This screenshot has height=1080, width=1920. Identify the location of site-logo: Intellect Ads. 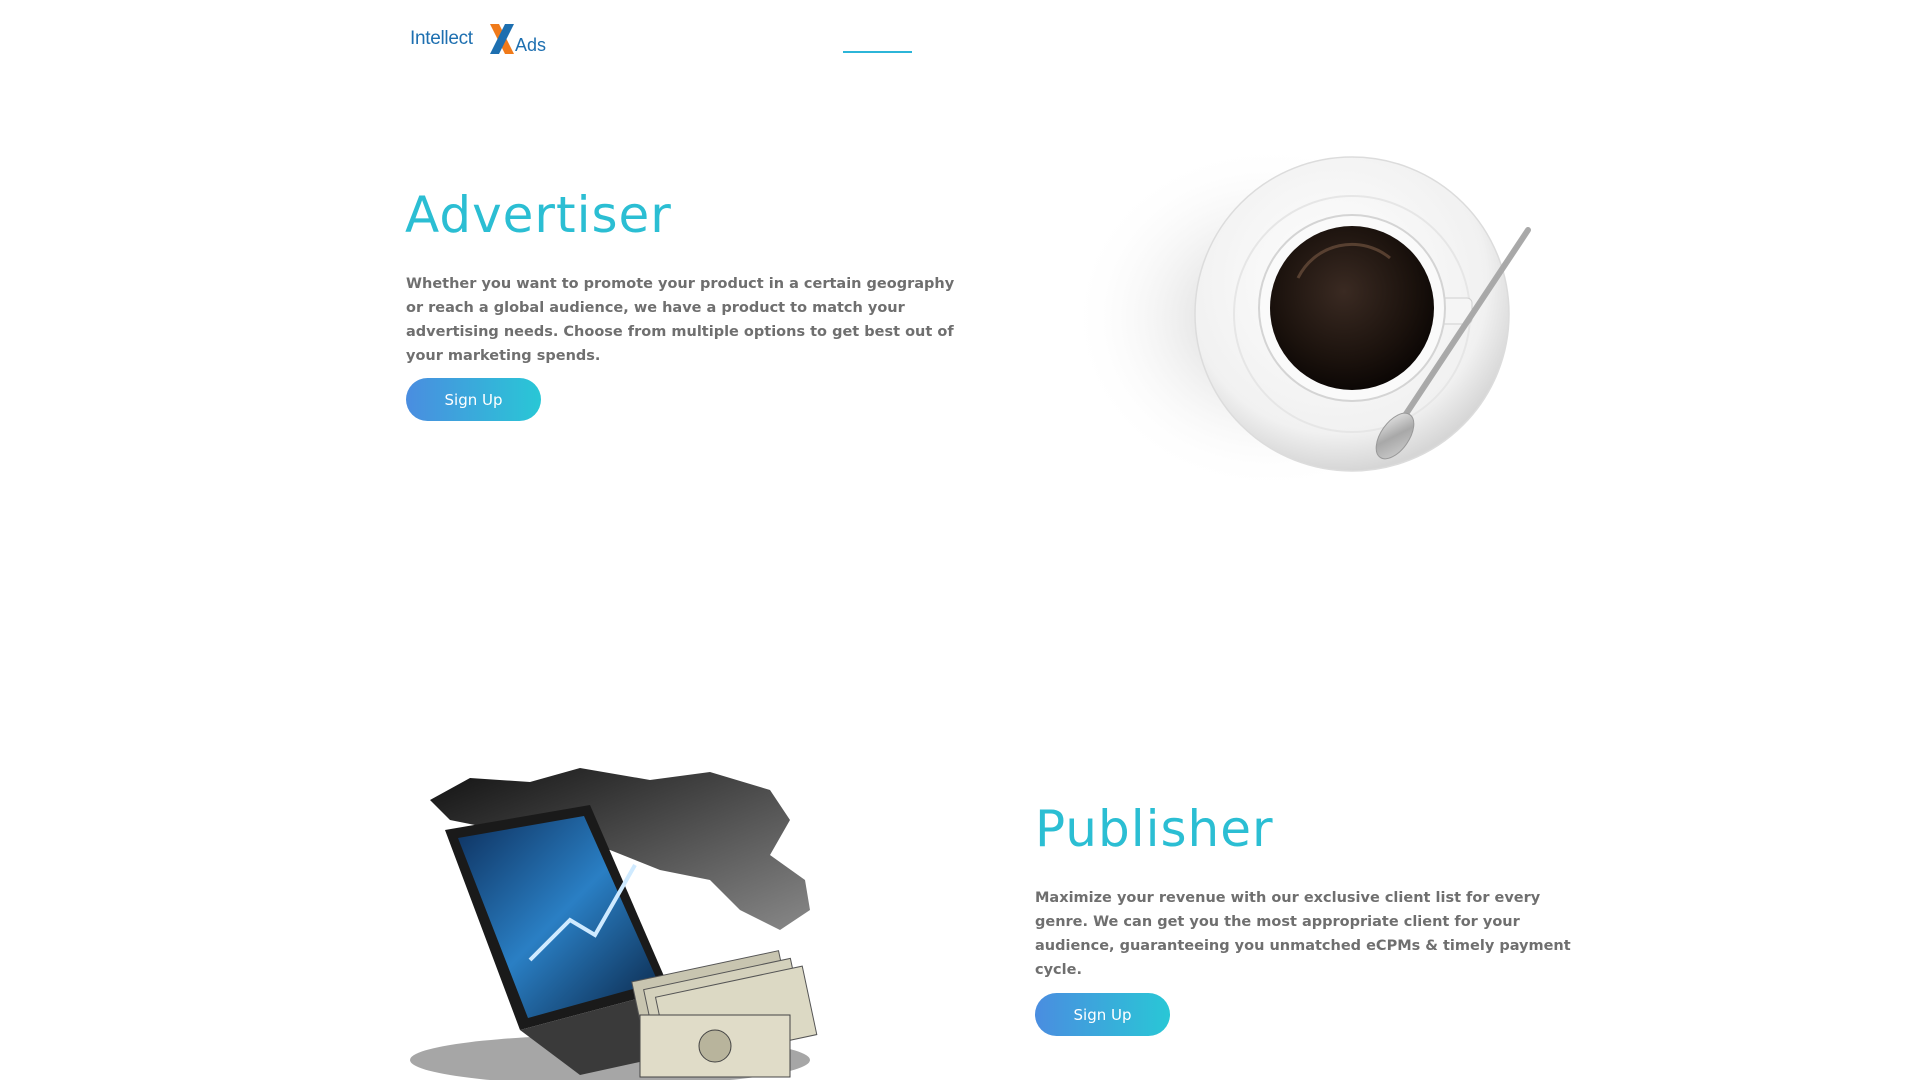
(480, 40).